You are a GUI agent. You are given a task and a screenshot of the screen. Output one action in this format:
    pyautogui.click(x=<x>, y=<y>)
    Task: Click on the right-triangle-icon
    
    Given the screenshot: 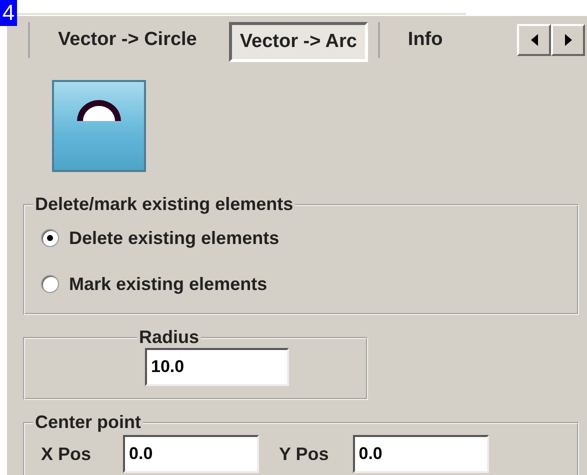 What is the action you would take?
    pyautogui.click(x=568, y=40)
    